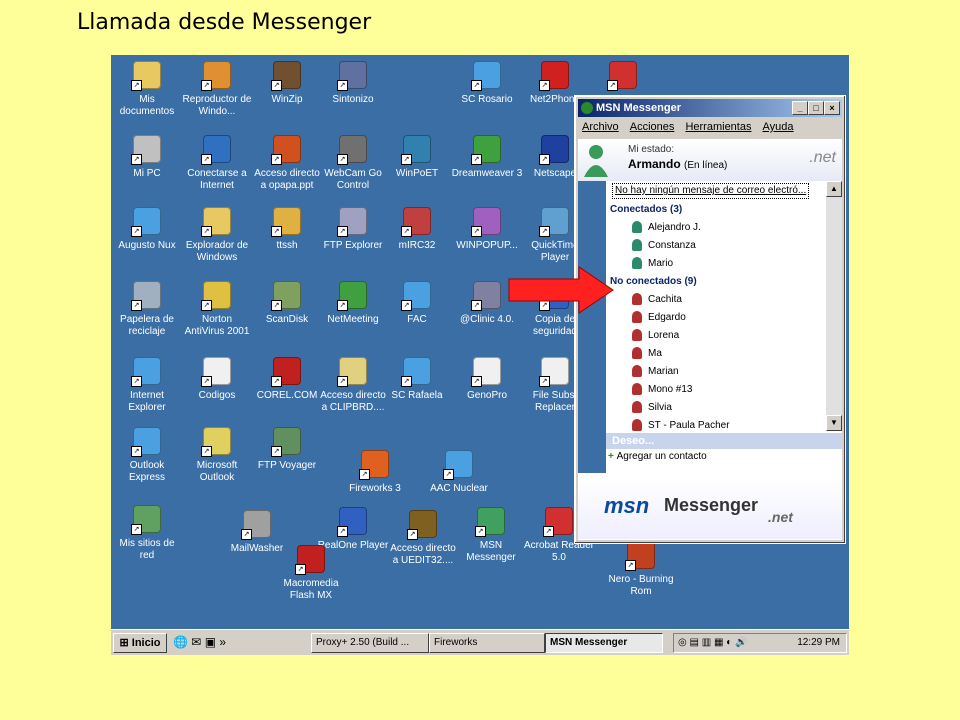 Image resolution: width=960 pixels, height=720 pixels. Describe the element at coordinates (652, 408) in the screenshot. I see `contact-offline: Silvia` at that location.